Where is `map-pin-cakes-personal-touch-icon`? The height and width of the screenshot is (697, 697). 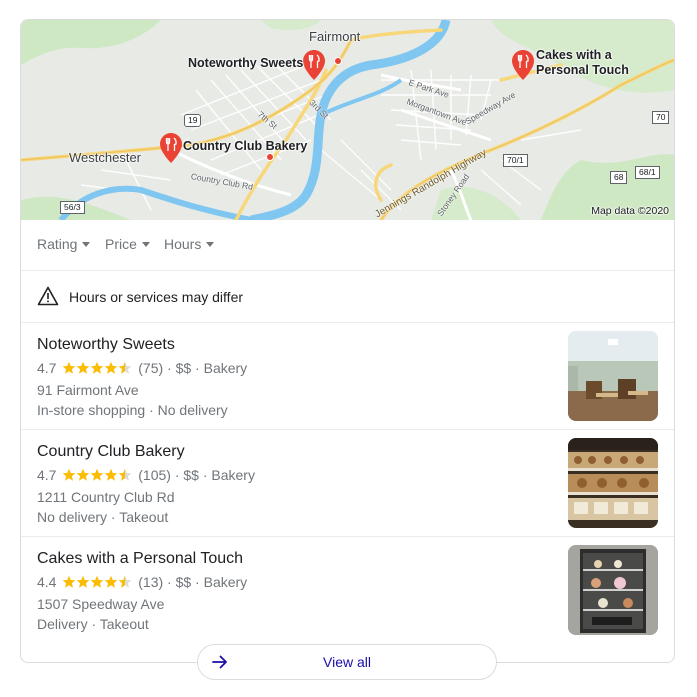
map-pin-cakes-personal-touch-icon is located at coordinates (523, 65).